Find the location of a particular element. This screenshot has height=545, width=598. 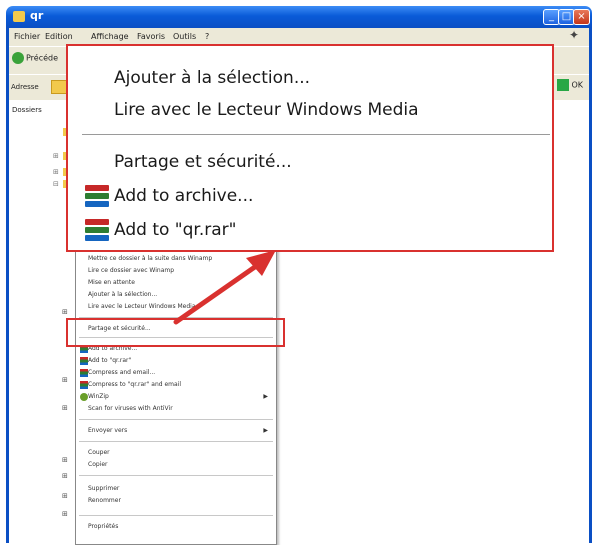

context-menu-item-winzip: WinZip is located at coordinates (98, 396).